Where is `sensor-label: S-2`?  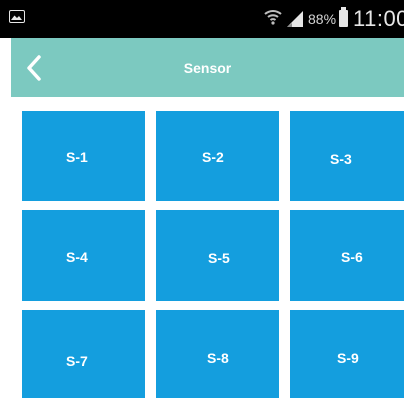
sensor-label: S-2 is located at coordinates (213, 157).